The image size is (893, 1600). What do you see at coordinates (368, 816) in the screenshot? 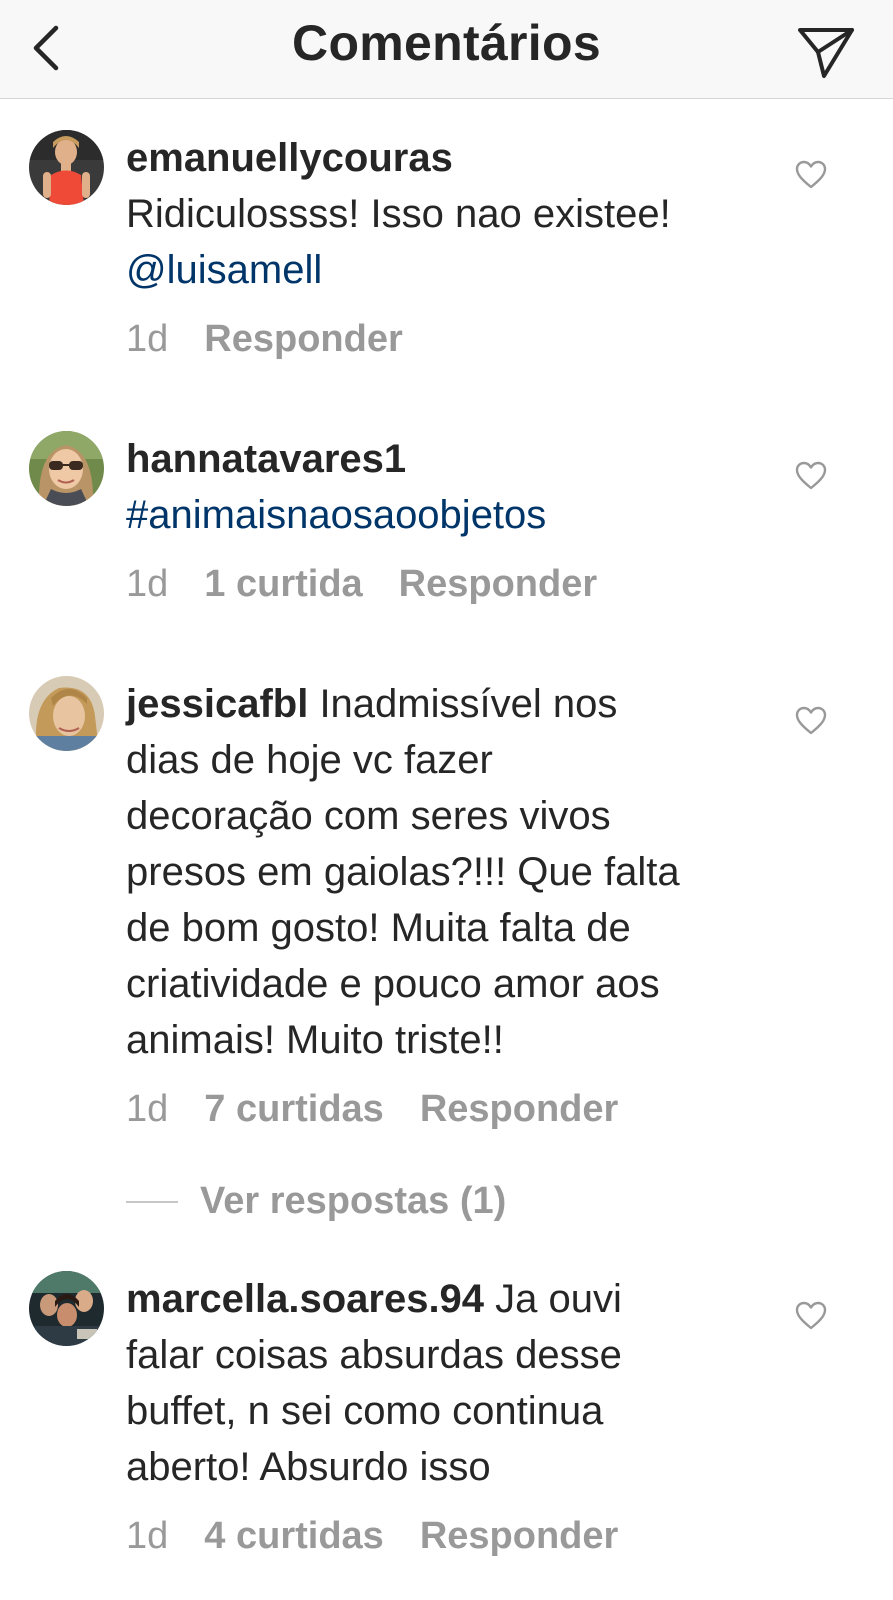
I see `comment-body-line: decoração com seres vivos` at bounding box center [368, 816].